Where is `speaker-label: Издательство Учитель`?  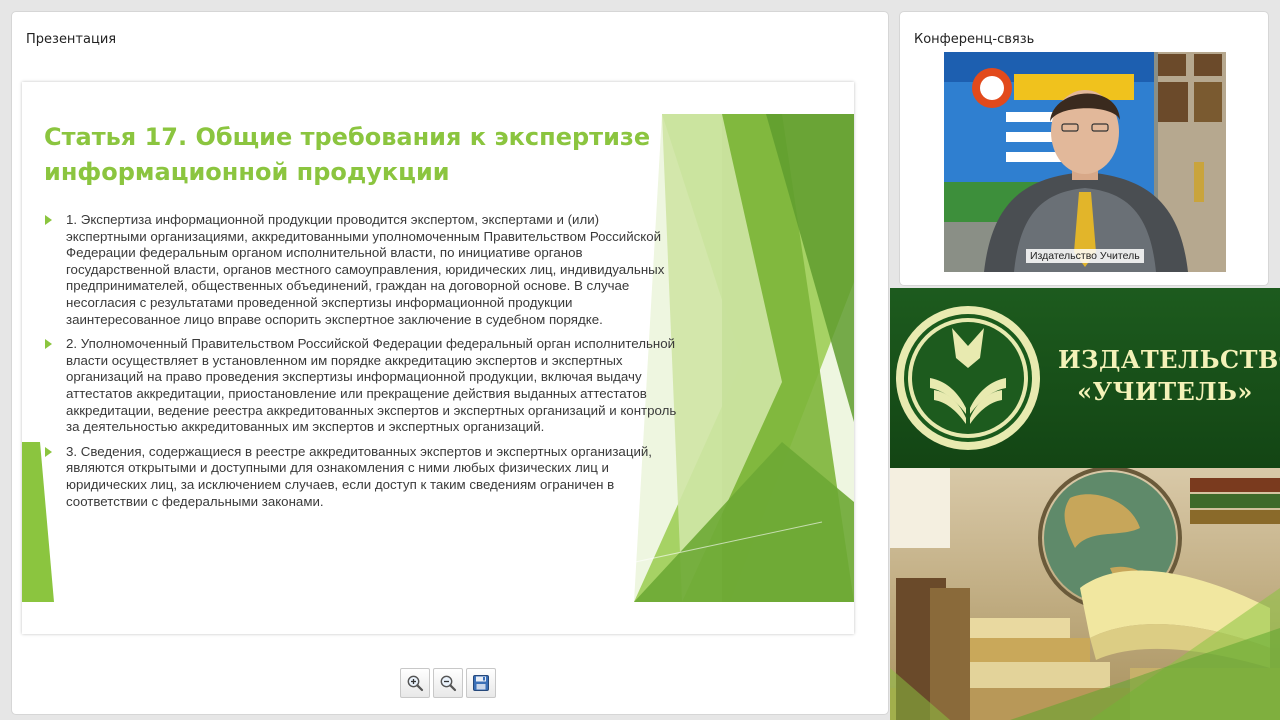 speaker-label: Издательство Учитель is located at coordinates (1085, 256).